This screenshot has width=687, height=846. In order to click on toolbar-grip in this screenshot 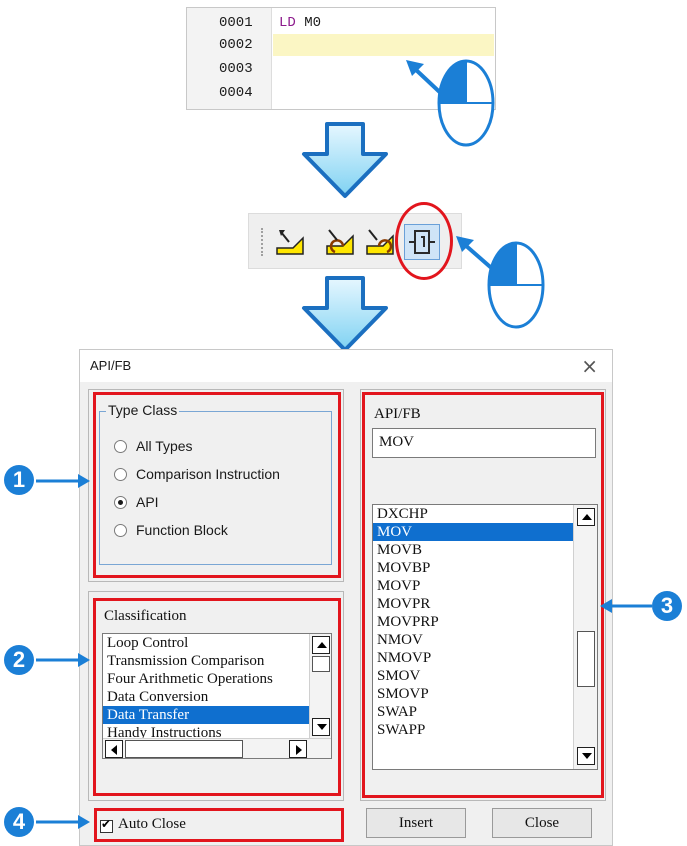, I will do `click(263, 242)`.